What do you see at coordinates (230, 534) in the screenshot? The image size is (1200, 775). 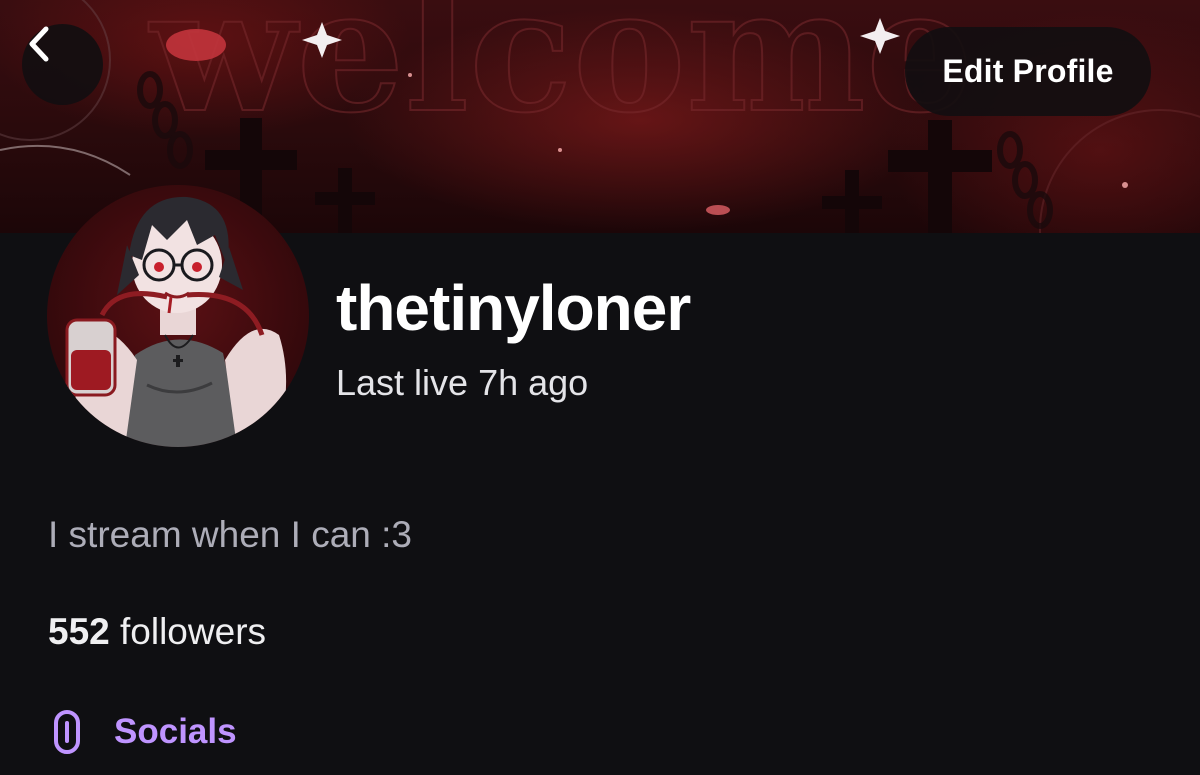 I see `channel-bio: I stream when I can :3` at bounding box center [230, 534].